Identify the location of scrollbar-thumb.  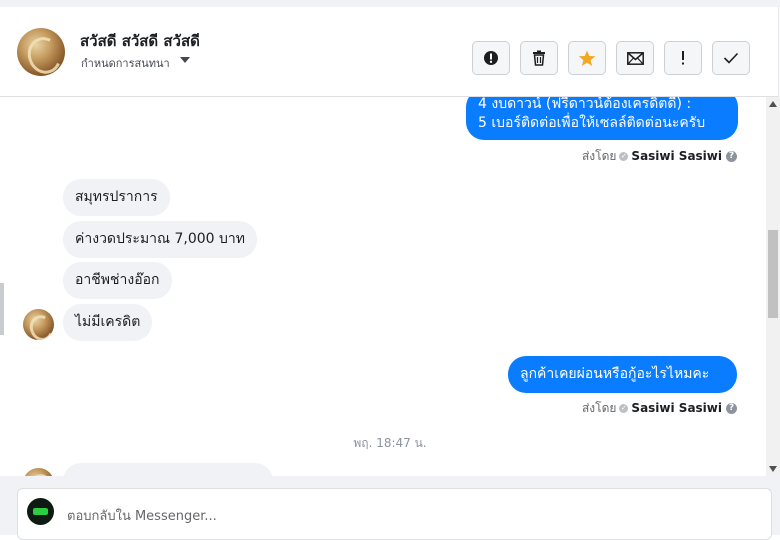
(773, 274).